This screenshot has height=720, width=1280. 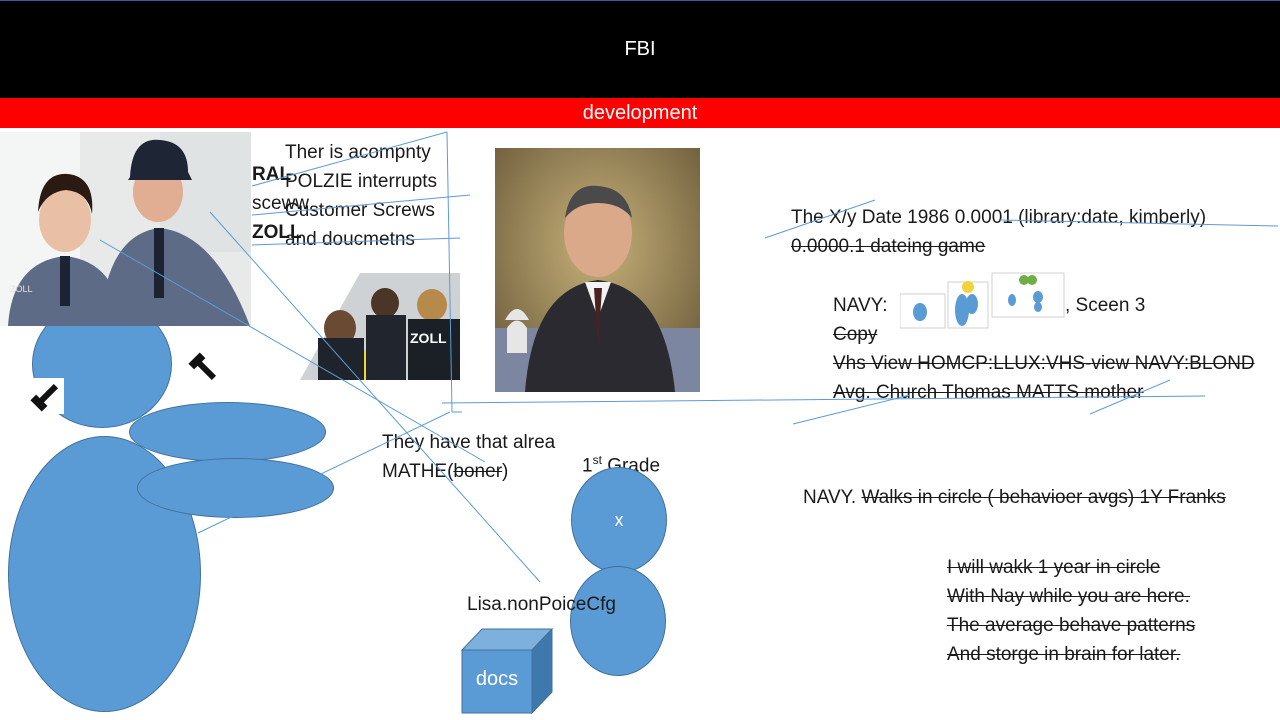 I want to click on arm-ellipse-lower, so click(x=235, y=488).